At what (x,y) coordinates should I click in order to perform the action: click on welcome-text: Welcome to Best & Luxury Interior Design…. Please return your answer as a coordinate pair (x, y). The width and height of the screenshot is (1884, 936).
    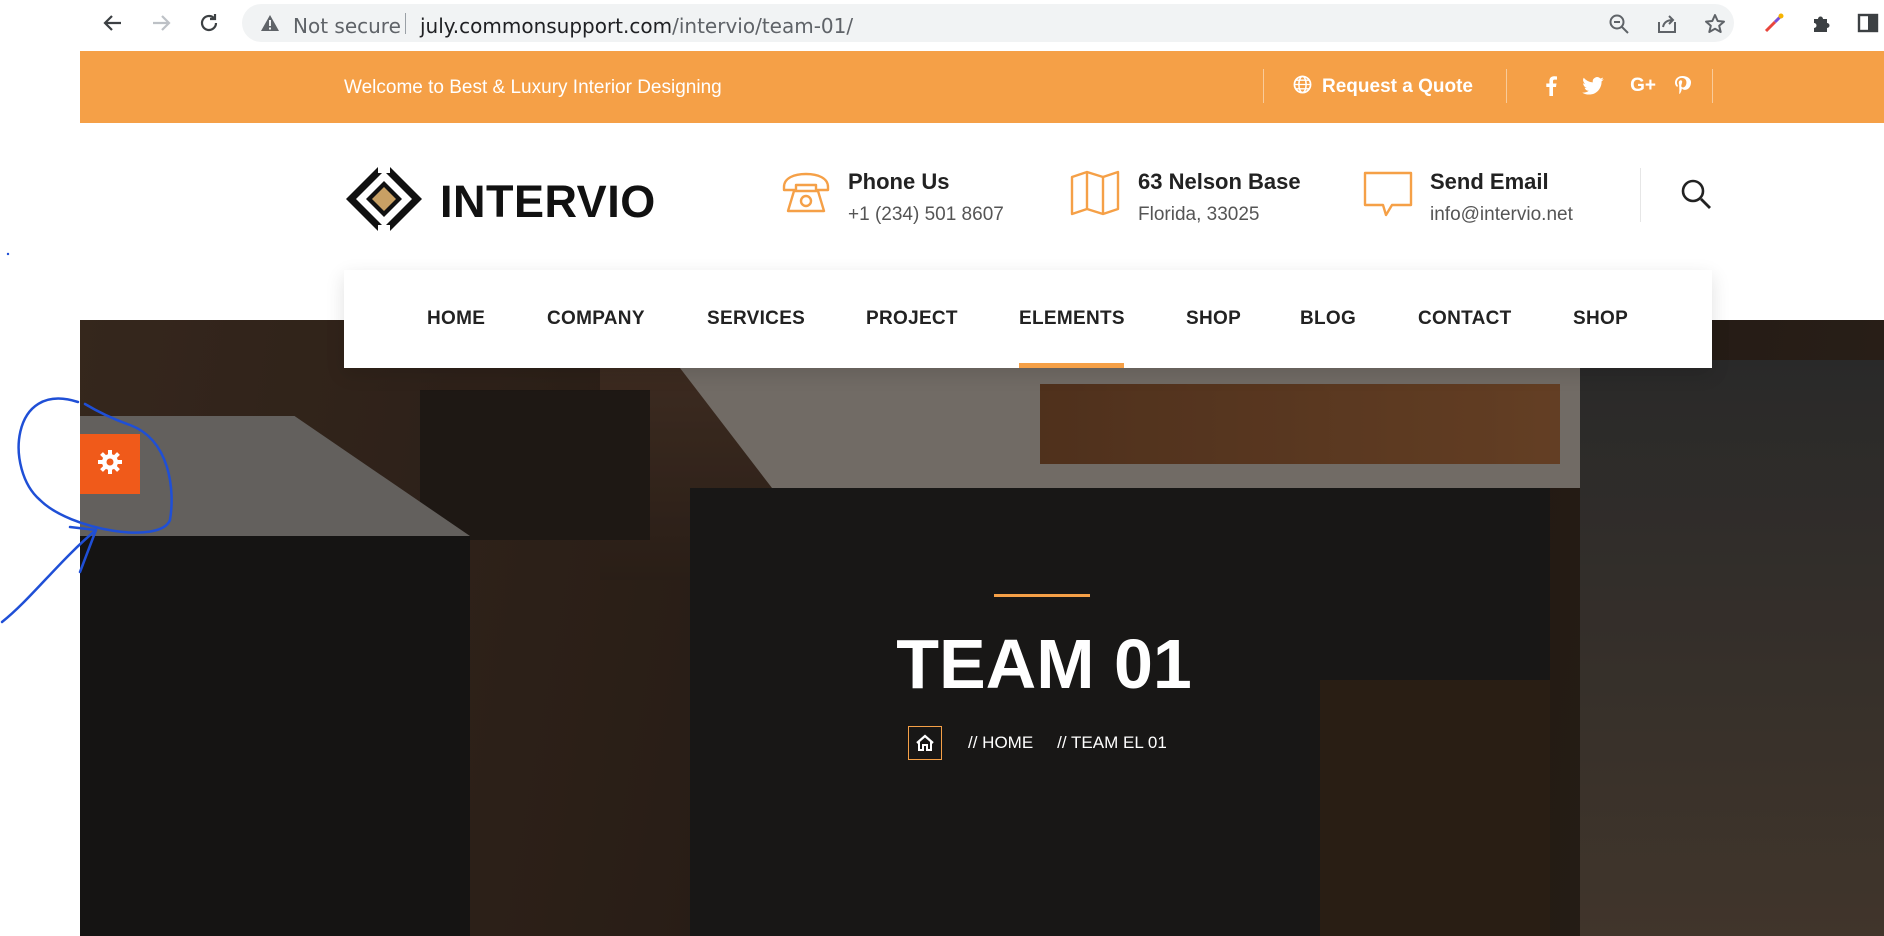
    Looking at the image, I should click on (533, 87).